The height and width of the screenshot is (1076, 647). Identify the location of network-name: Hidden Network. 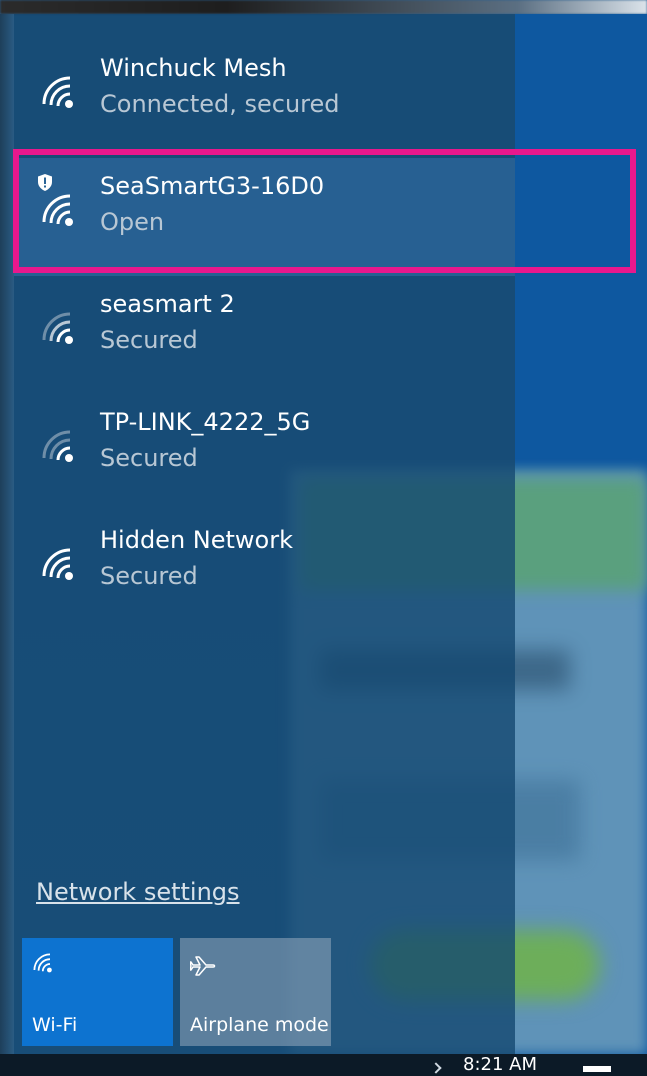
(196, 540).